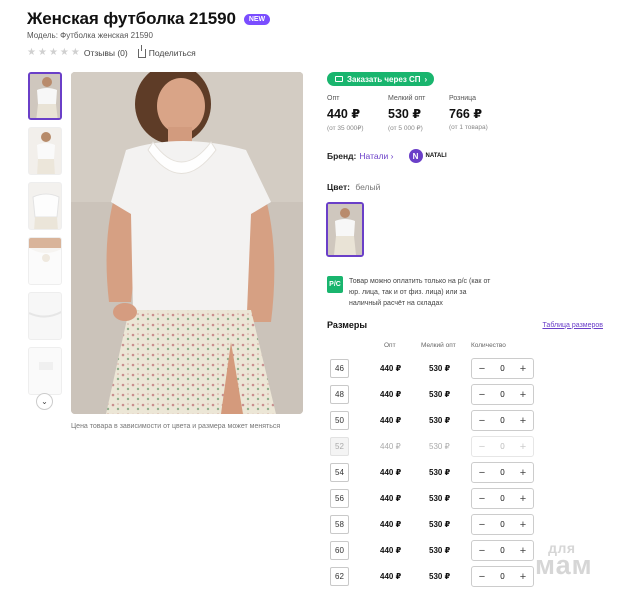 The height and width of the screenshot is (596, 620). I want to click on color-label: Цвет:, so click(338, 187).